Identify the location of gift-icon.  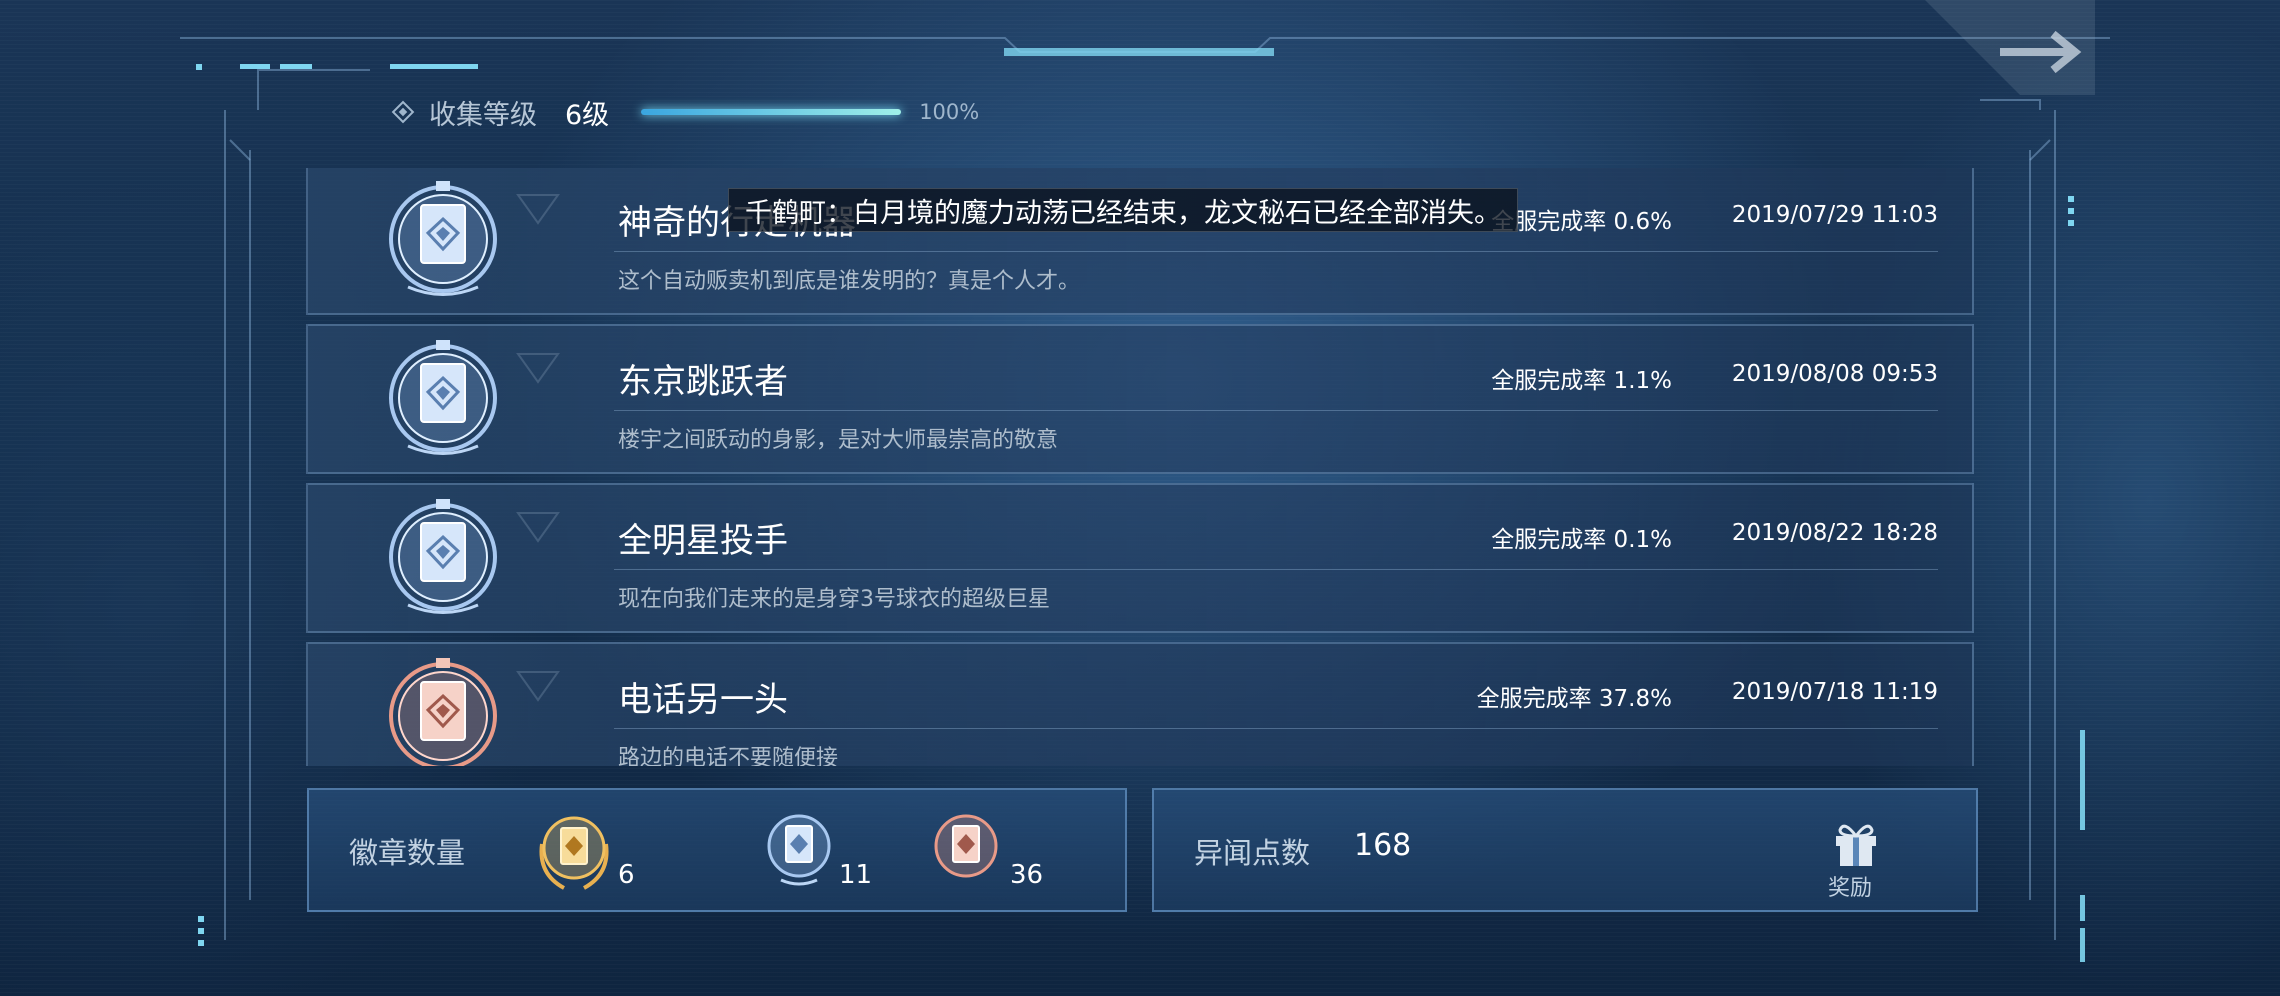
(1856, 845).